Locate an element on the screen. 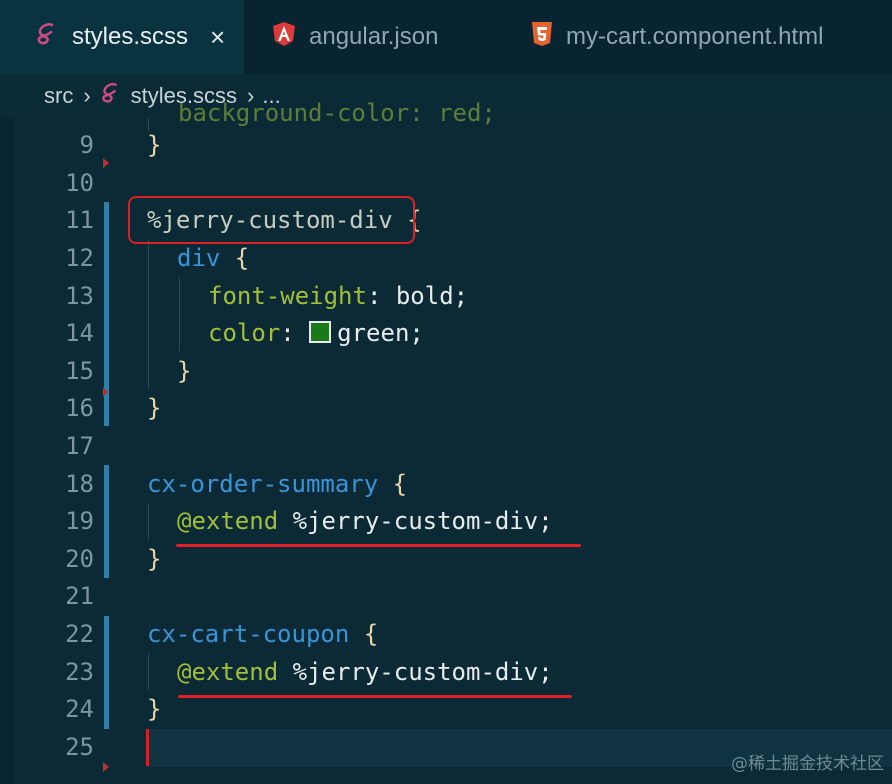 This screenshot has width=892, height=784. code-text: div { is located at coordinates (213, 259).